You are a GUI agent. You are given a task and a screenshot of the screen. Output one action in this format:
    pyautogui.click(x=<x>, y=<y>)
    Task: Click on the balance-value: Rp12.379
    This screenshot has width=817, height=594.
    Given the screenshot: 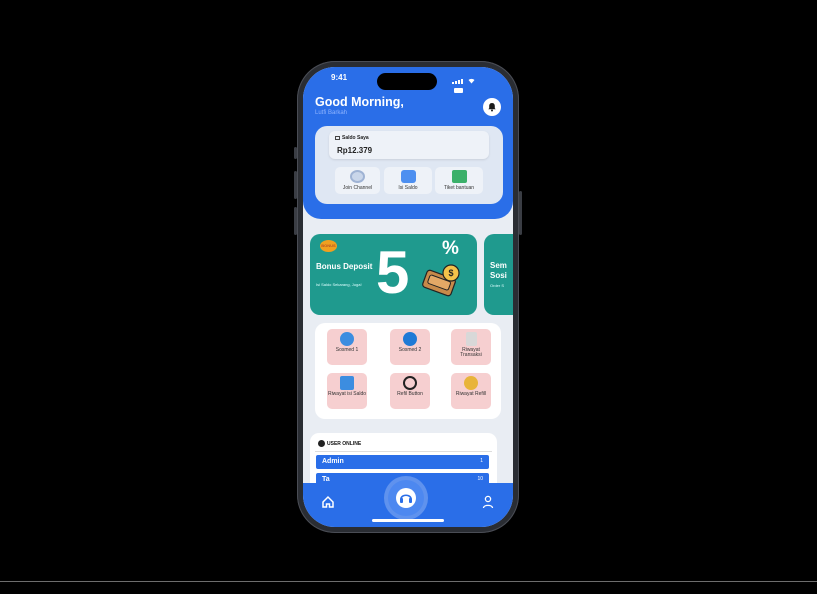 What is the action you would take?
    pyautogui.click(x=355, y=150)
    